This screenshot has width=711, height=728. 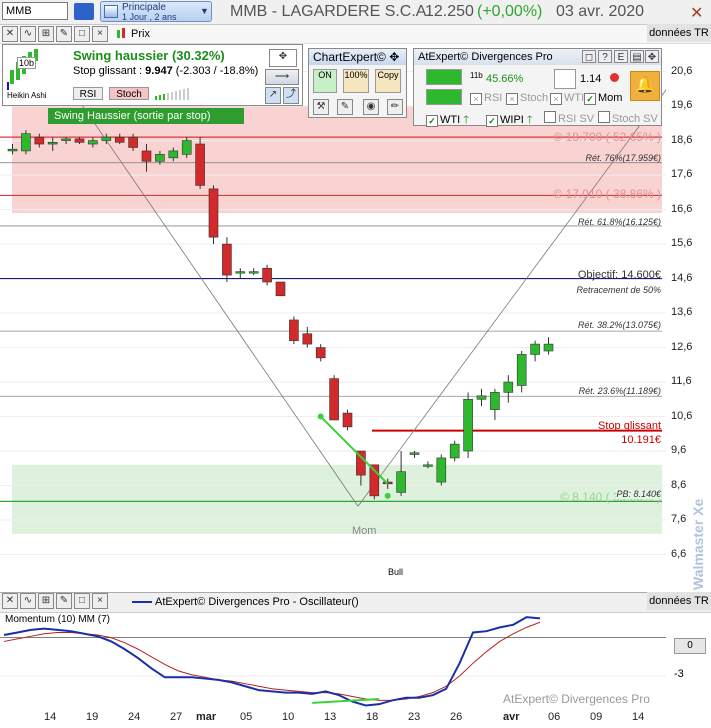 What do you see at coordinates (682, 346) in the screenshot?
I see `y-tick-label: 12,6` at bounding box center [682, 346].